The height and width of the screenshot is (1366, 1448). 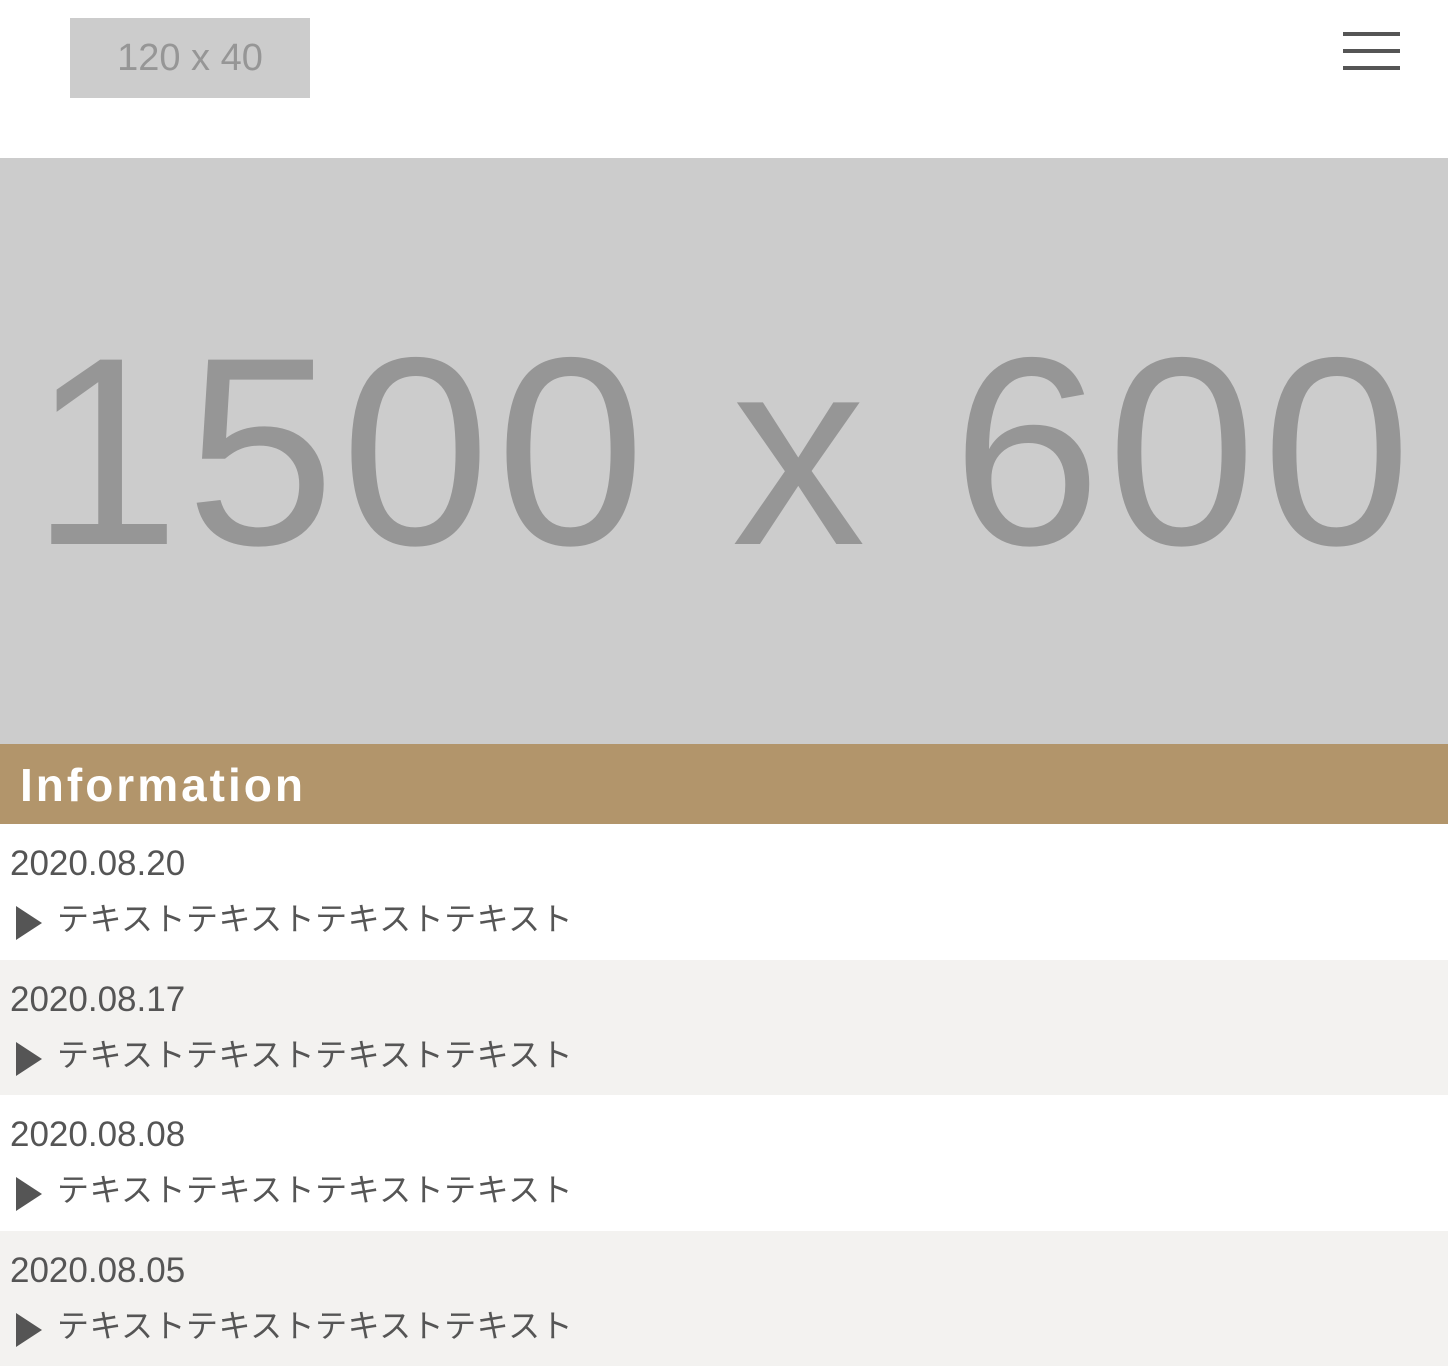 What do you see at coordinates (97, 864) in the screenshot?
I see `news-date: 2020.08.20` at bounding box center [97, 864].